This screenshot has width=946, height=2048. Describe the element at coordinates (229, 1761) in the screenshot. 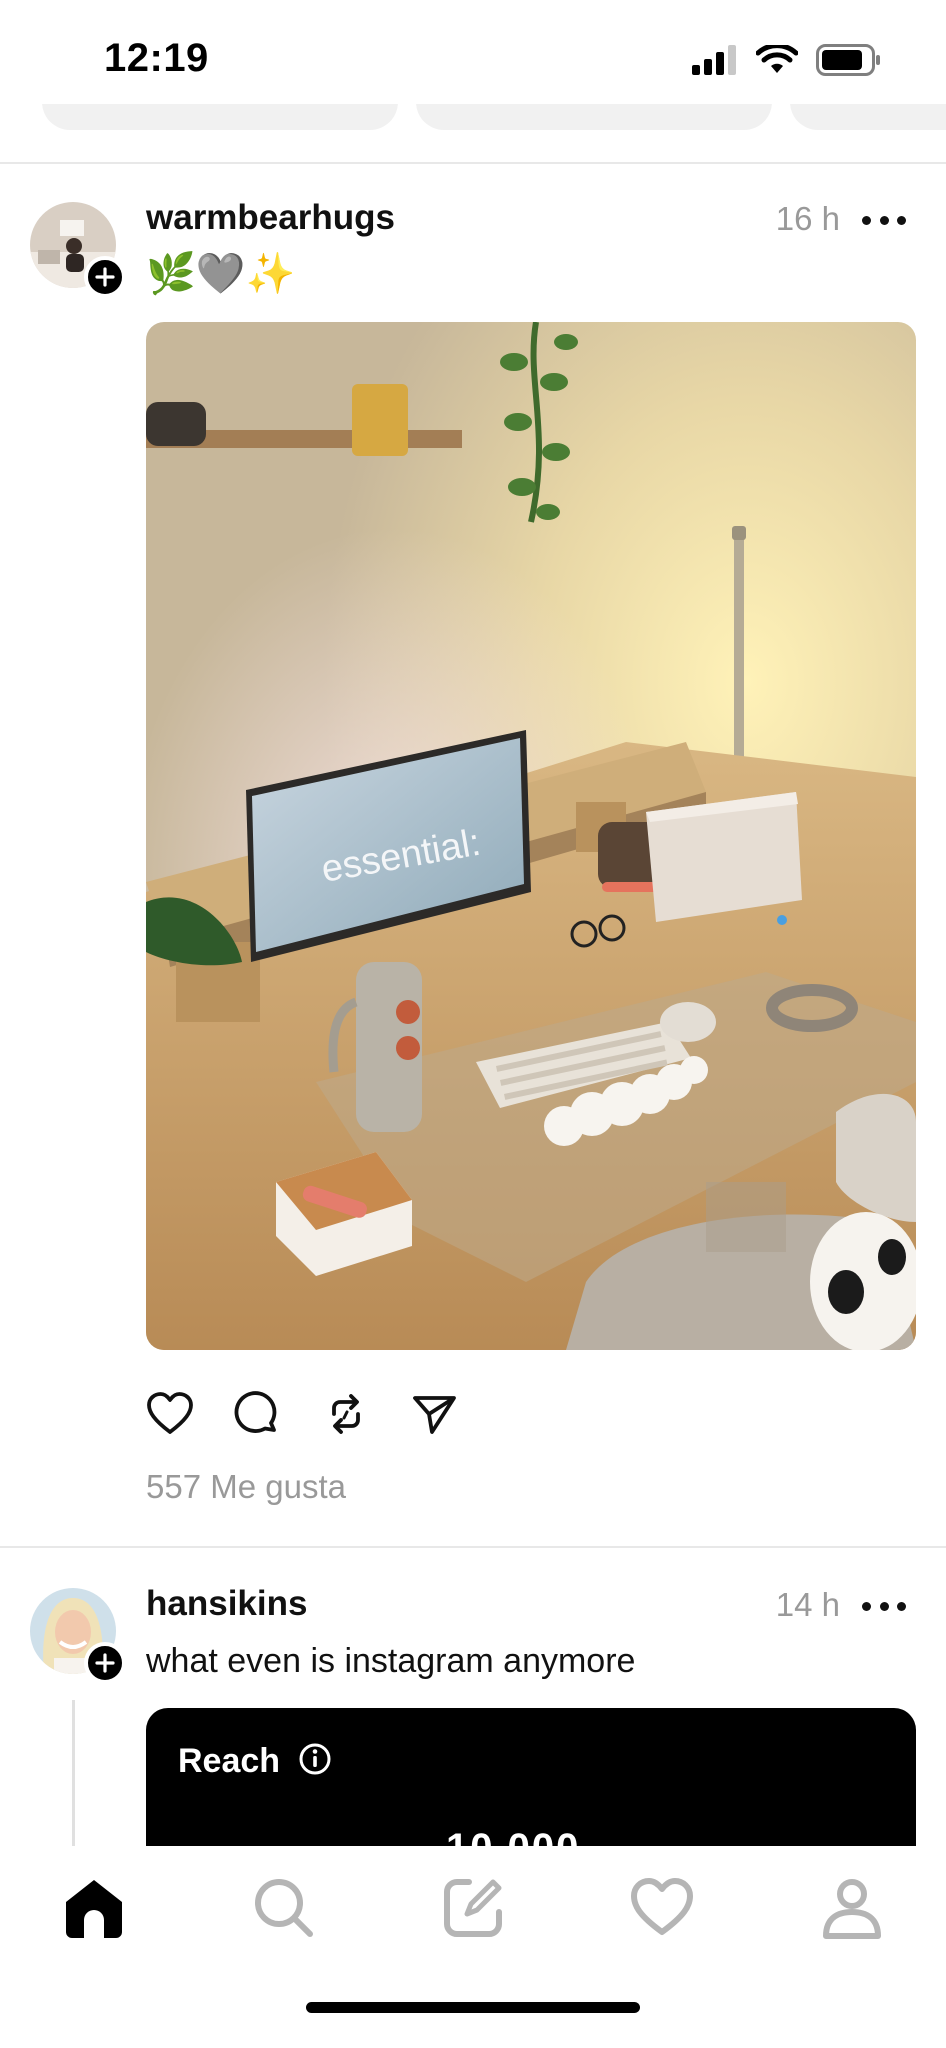

I see `reach-title: Reach` at that location.